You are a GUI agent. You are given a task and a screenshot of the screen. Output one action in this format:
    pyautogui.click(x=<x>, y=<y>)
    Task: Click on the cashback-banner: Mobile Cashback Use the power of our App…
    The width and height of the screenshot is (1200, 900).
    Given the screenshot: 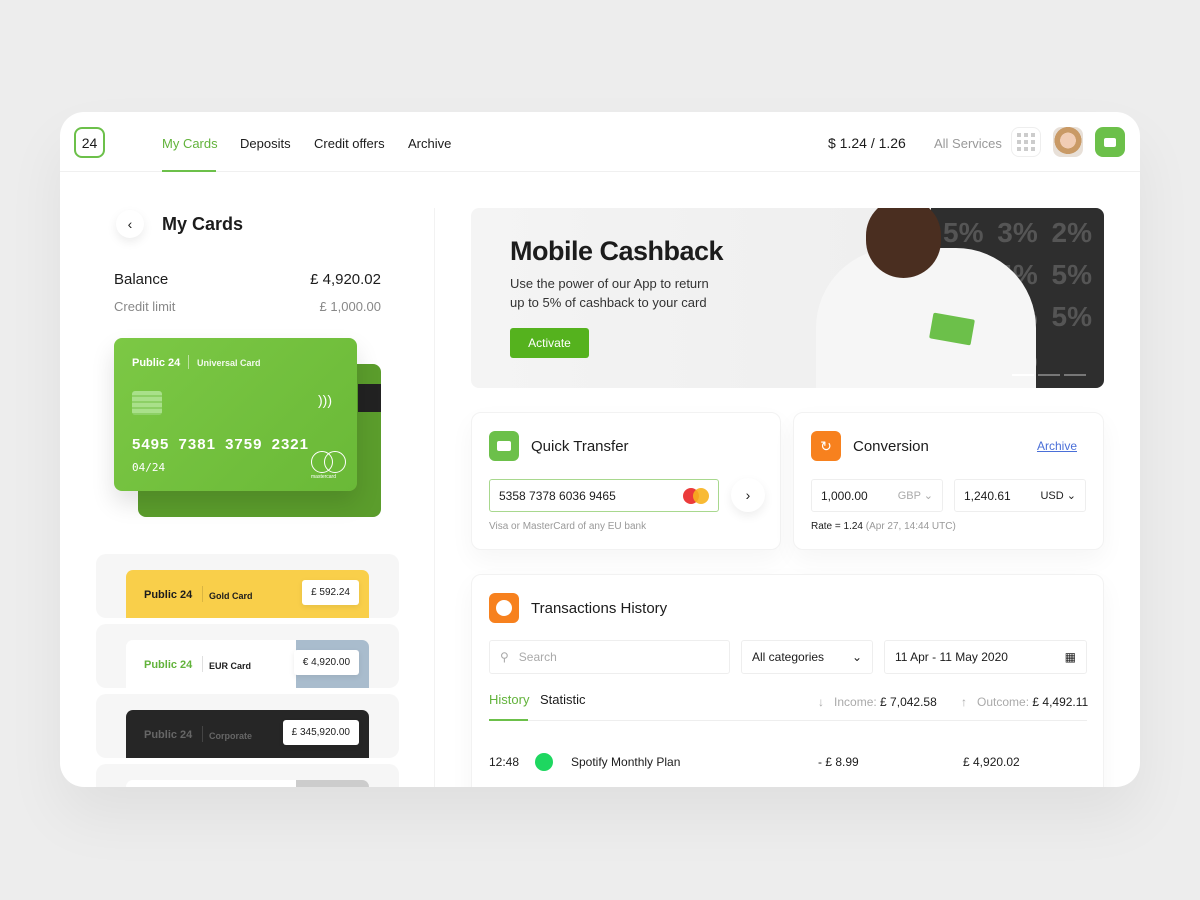 What is the action you would take?
    pyautogui.click(x=787, y=298)
    